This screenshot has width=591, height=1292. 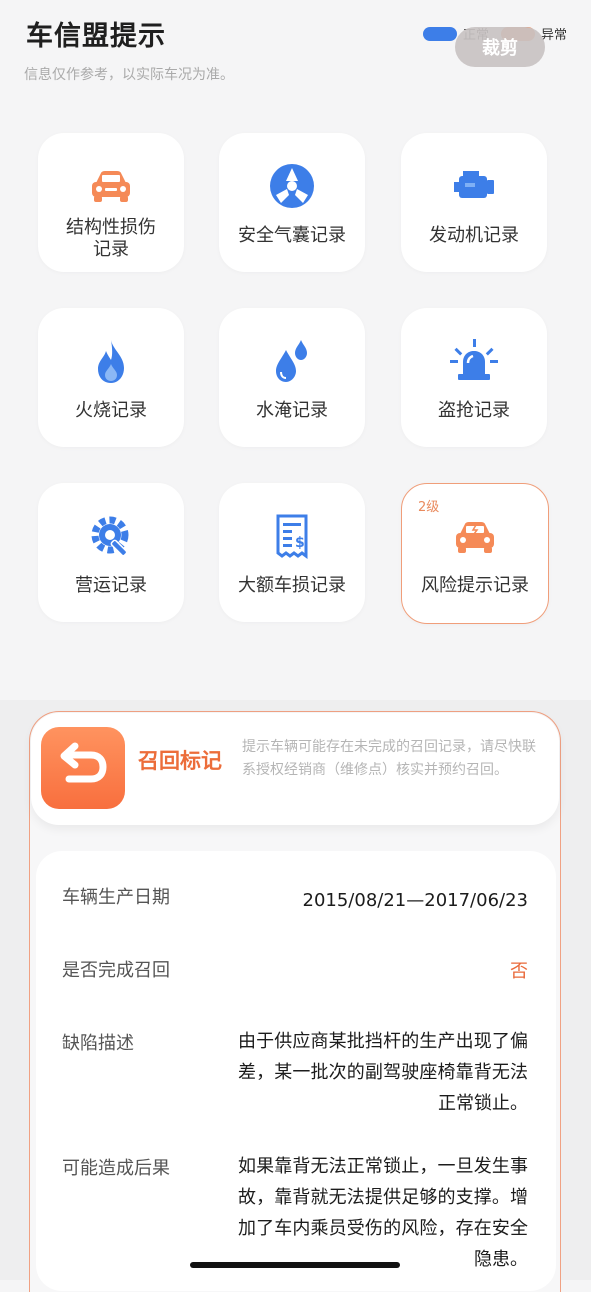 I want to click on crop-button: 裁剪, so click(x=500, y=47).